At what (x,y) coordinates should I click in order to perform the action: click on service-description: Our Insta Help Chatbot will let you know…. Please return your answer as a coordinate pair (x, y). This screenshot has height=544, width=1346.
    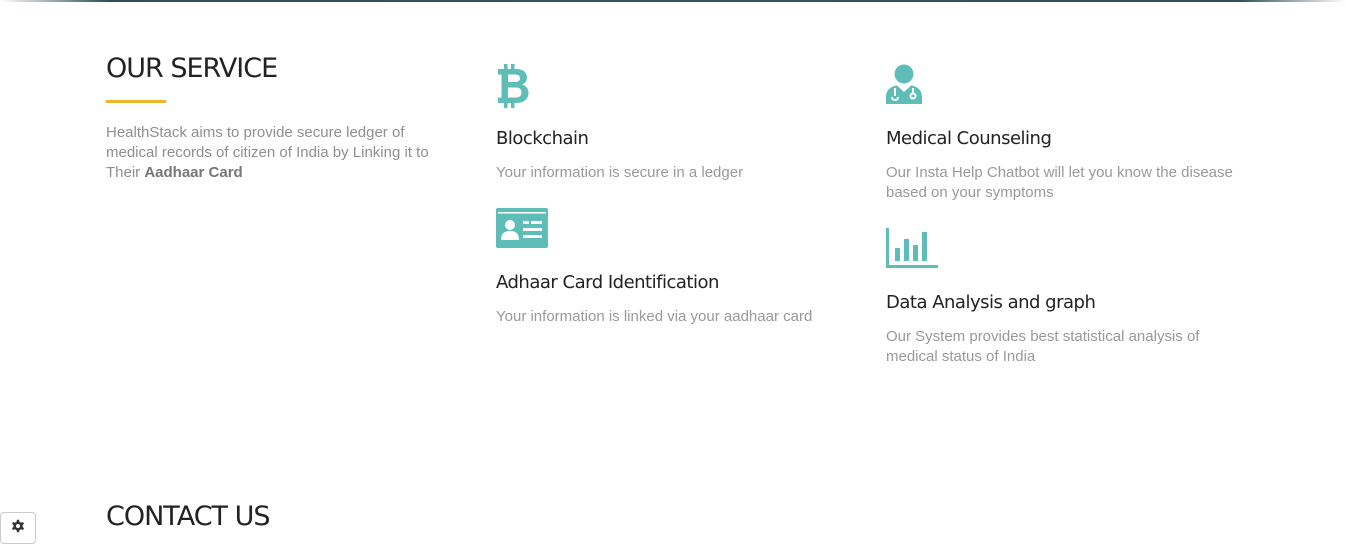
    Looking at the image, I should click on (1059, 182).